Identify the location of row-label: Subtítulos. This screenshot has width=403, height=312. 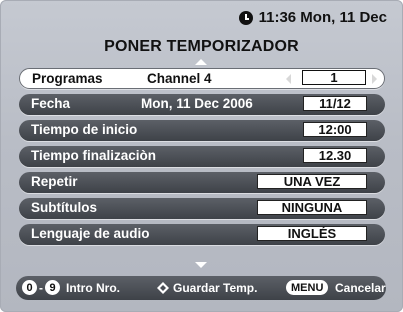
(64, 207).